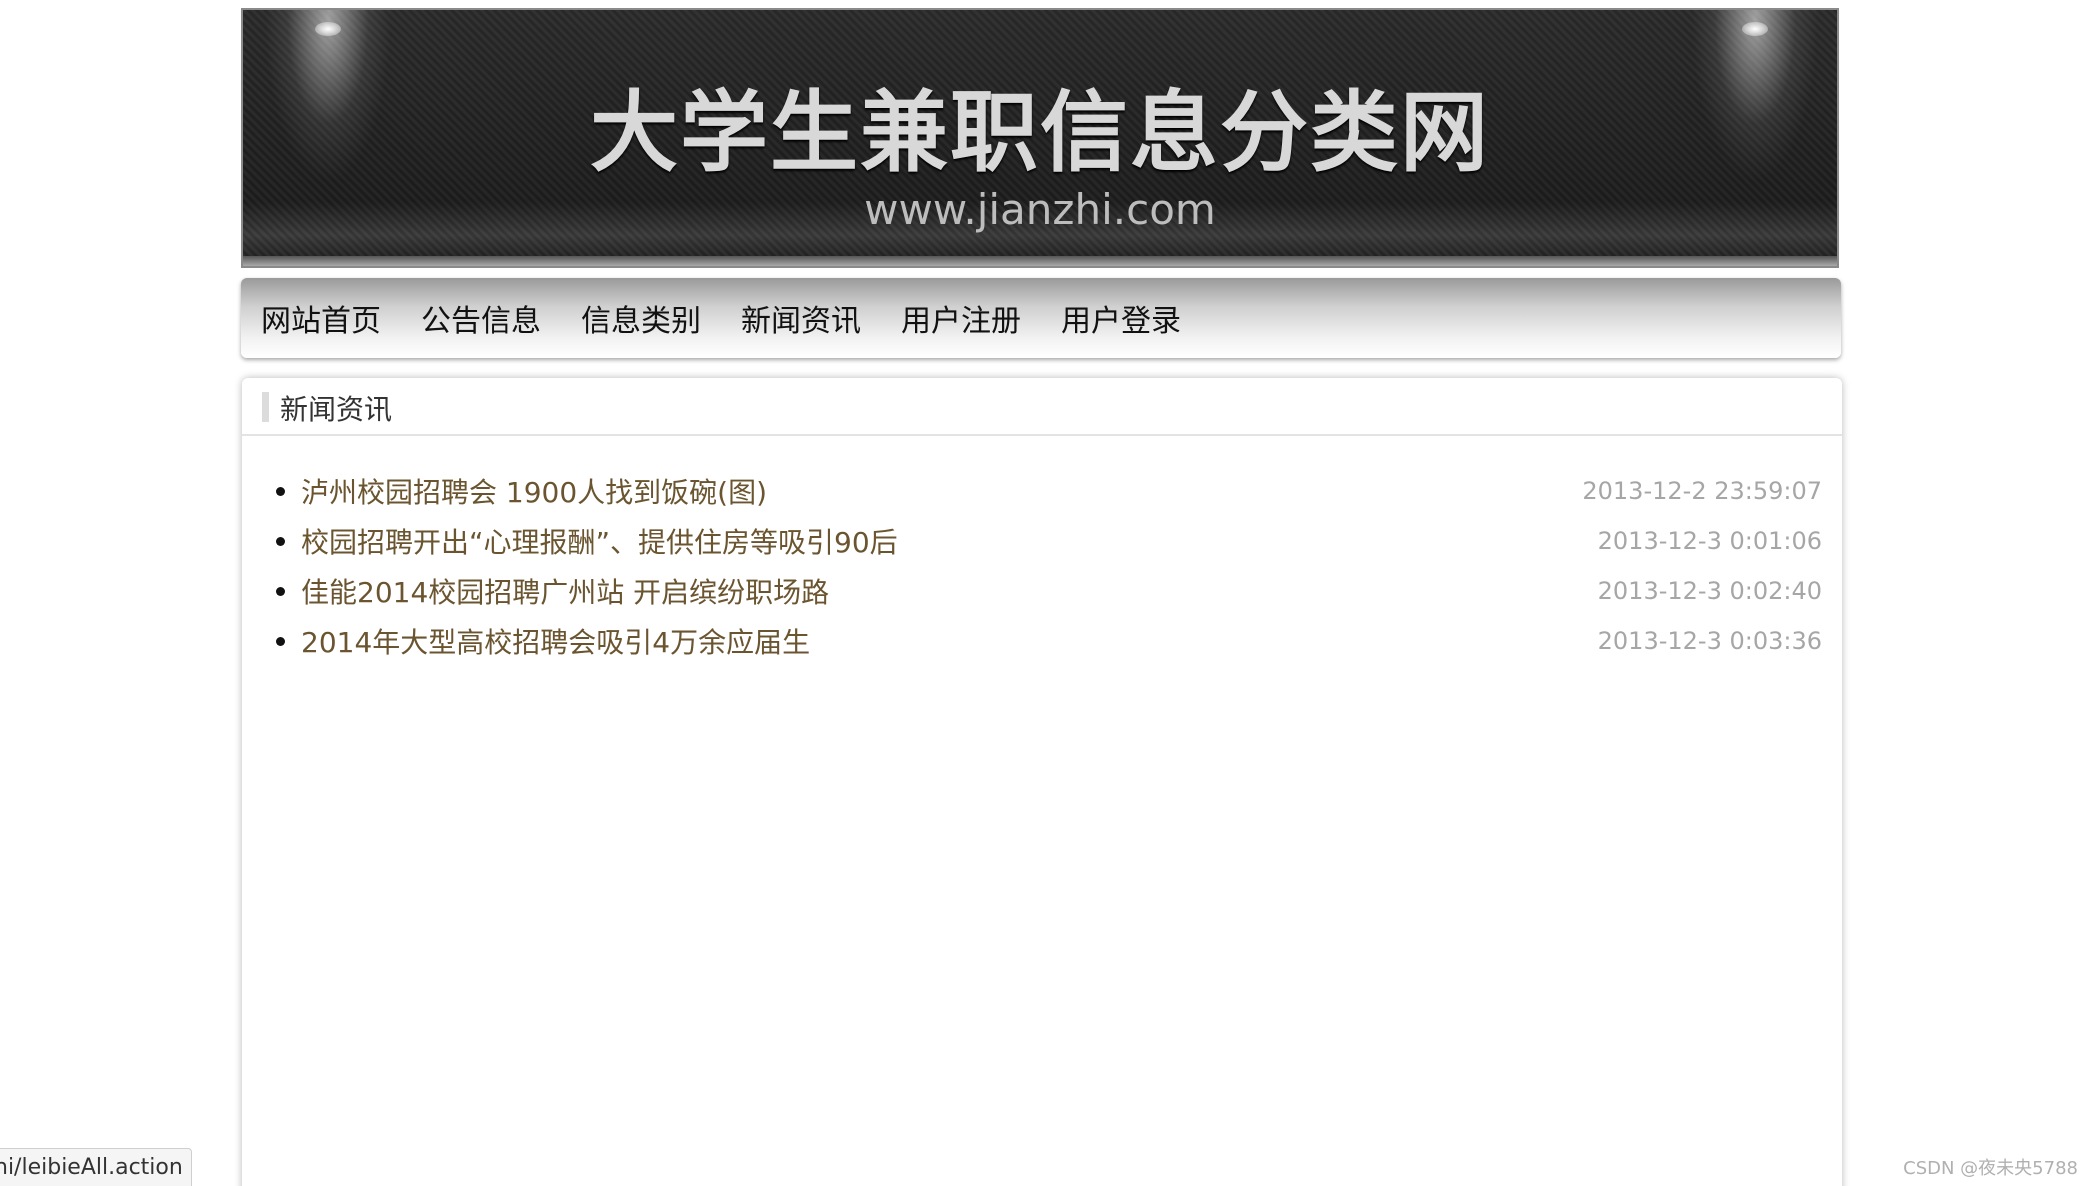  Describe the element at coordinates (555, 641) in the screenshot. I see `news-link: 2014年大型高校招聘会吸引4万余应届生` at that location.